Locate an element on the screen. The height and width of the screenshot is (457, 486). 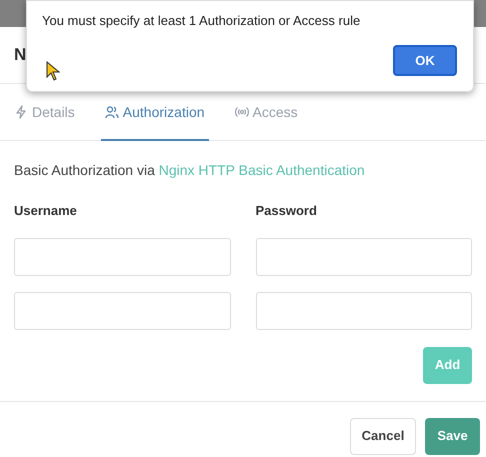
cancel-button: Cancel is located at coordinates (383, 436).